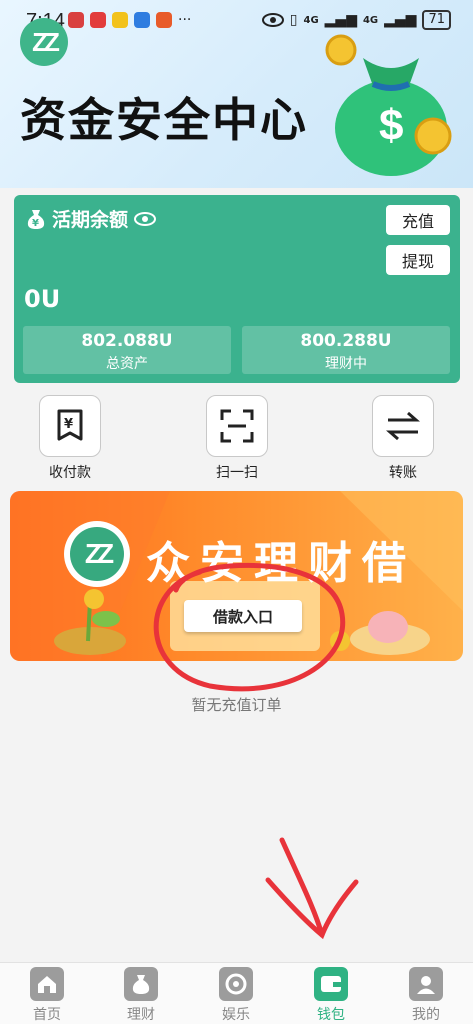 The width and height of the screenshot is (473, 1024). Describe the element at coordinates (272, 20) in the screenshot. I see `eye-comfort-icon` at that location.